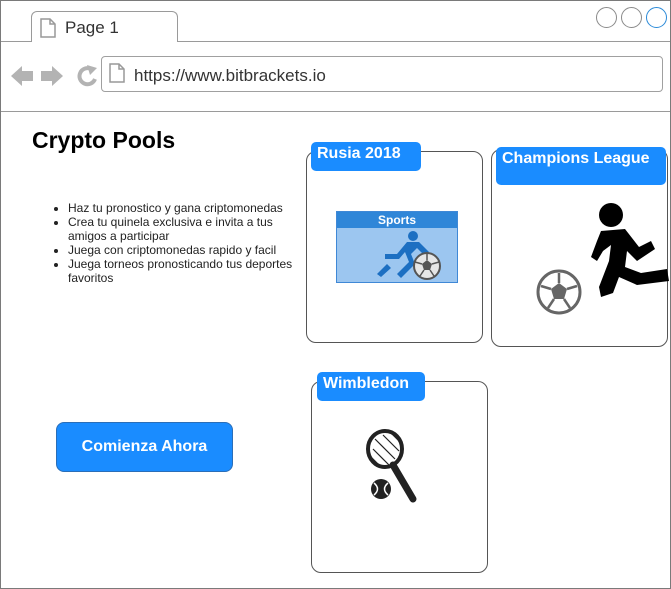 Image resolution: width=671 pixels, height=589 pixels. I want to click on address-bar: https://www.bitbrackets.io, so click(382, 74).